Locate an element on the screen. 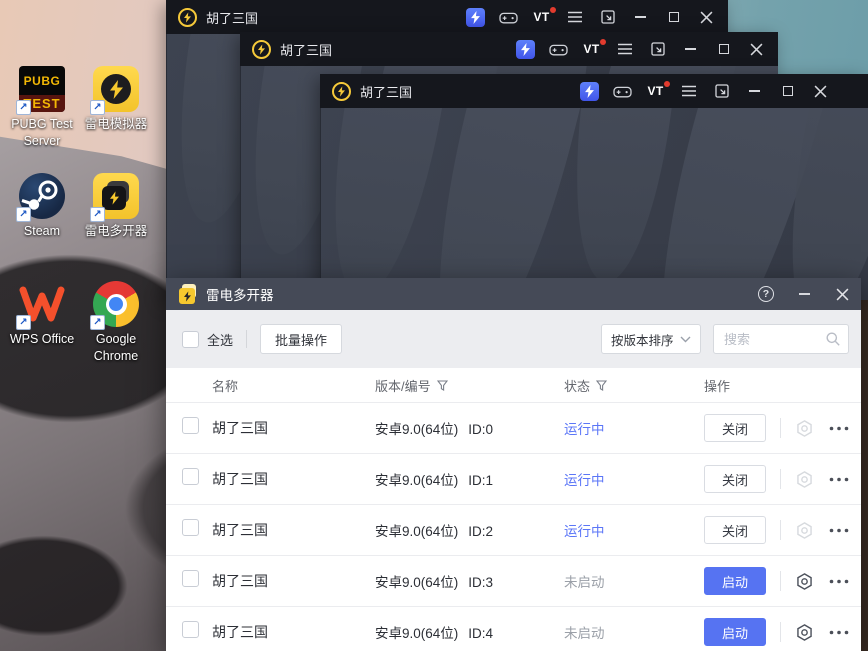 The height and width of the screenshot is (651, 868). select-all-label: 全选 is located at coordinates (220, 340).